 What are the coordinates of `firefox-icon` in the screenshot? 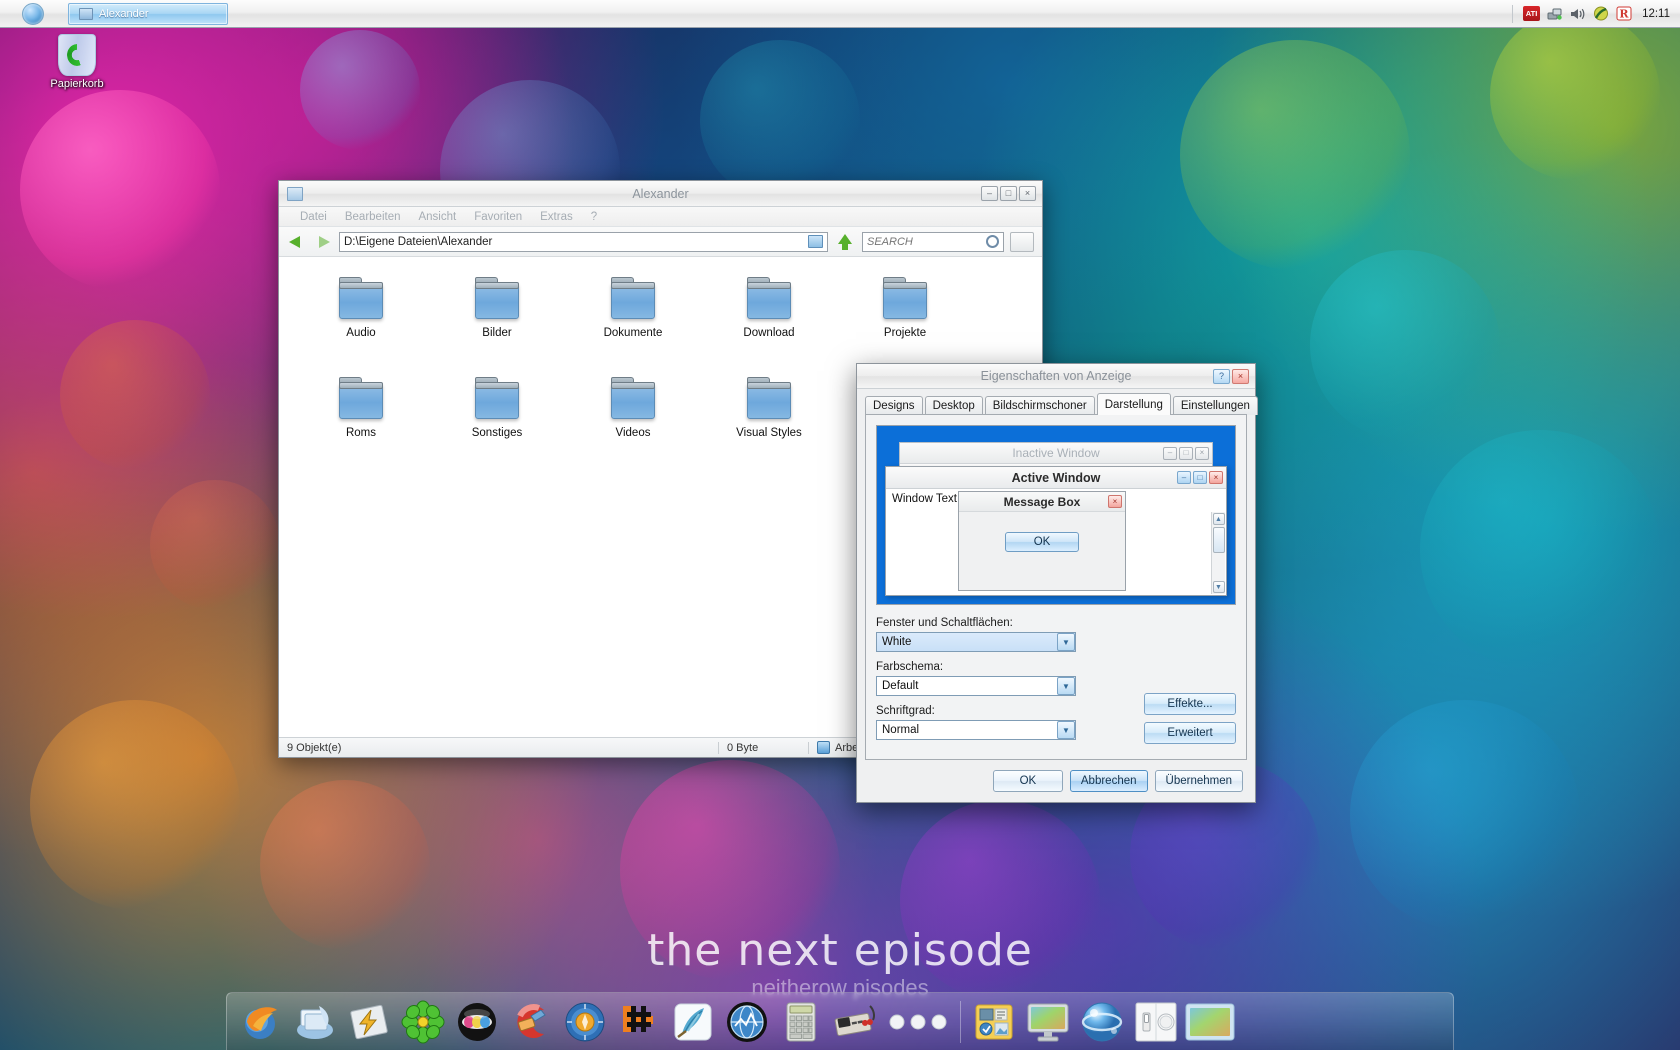 It's located at (261, 1022).